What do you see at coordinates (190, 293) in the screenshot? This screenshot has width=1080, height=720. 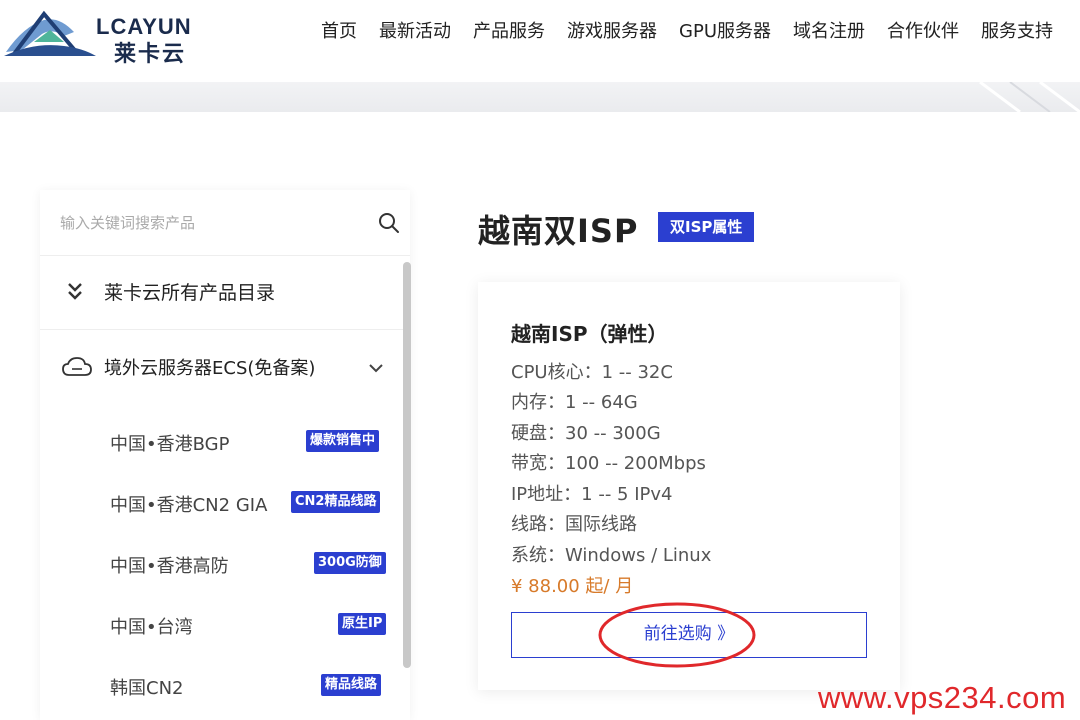 I see `catalog-label: 莱卡云所有产品目录` at bounding box center [190, 293].